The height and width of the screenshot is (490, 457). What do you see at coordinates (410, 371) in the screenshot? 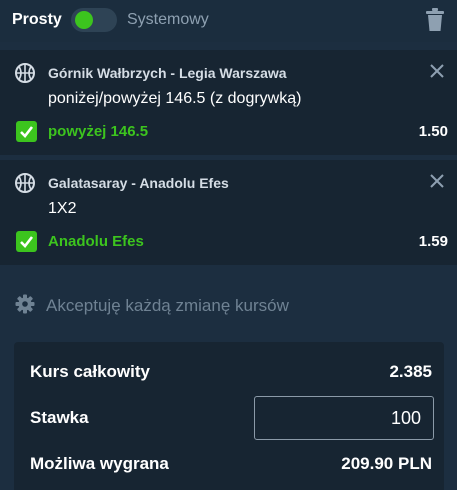
I see `total-odds-value: 2.385` at bounding box center [410, 371].